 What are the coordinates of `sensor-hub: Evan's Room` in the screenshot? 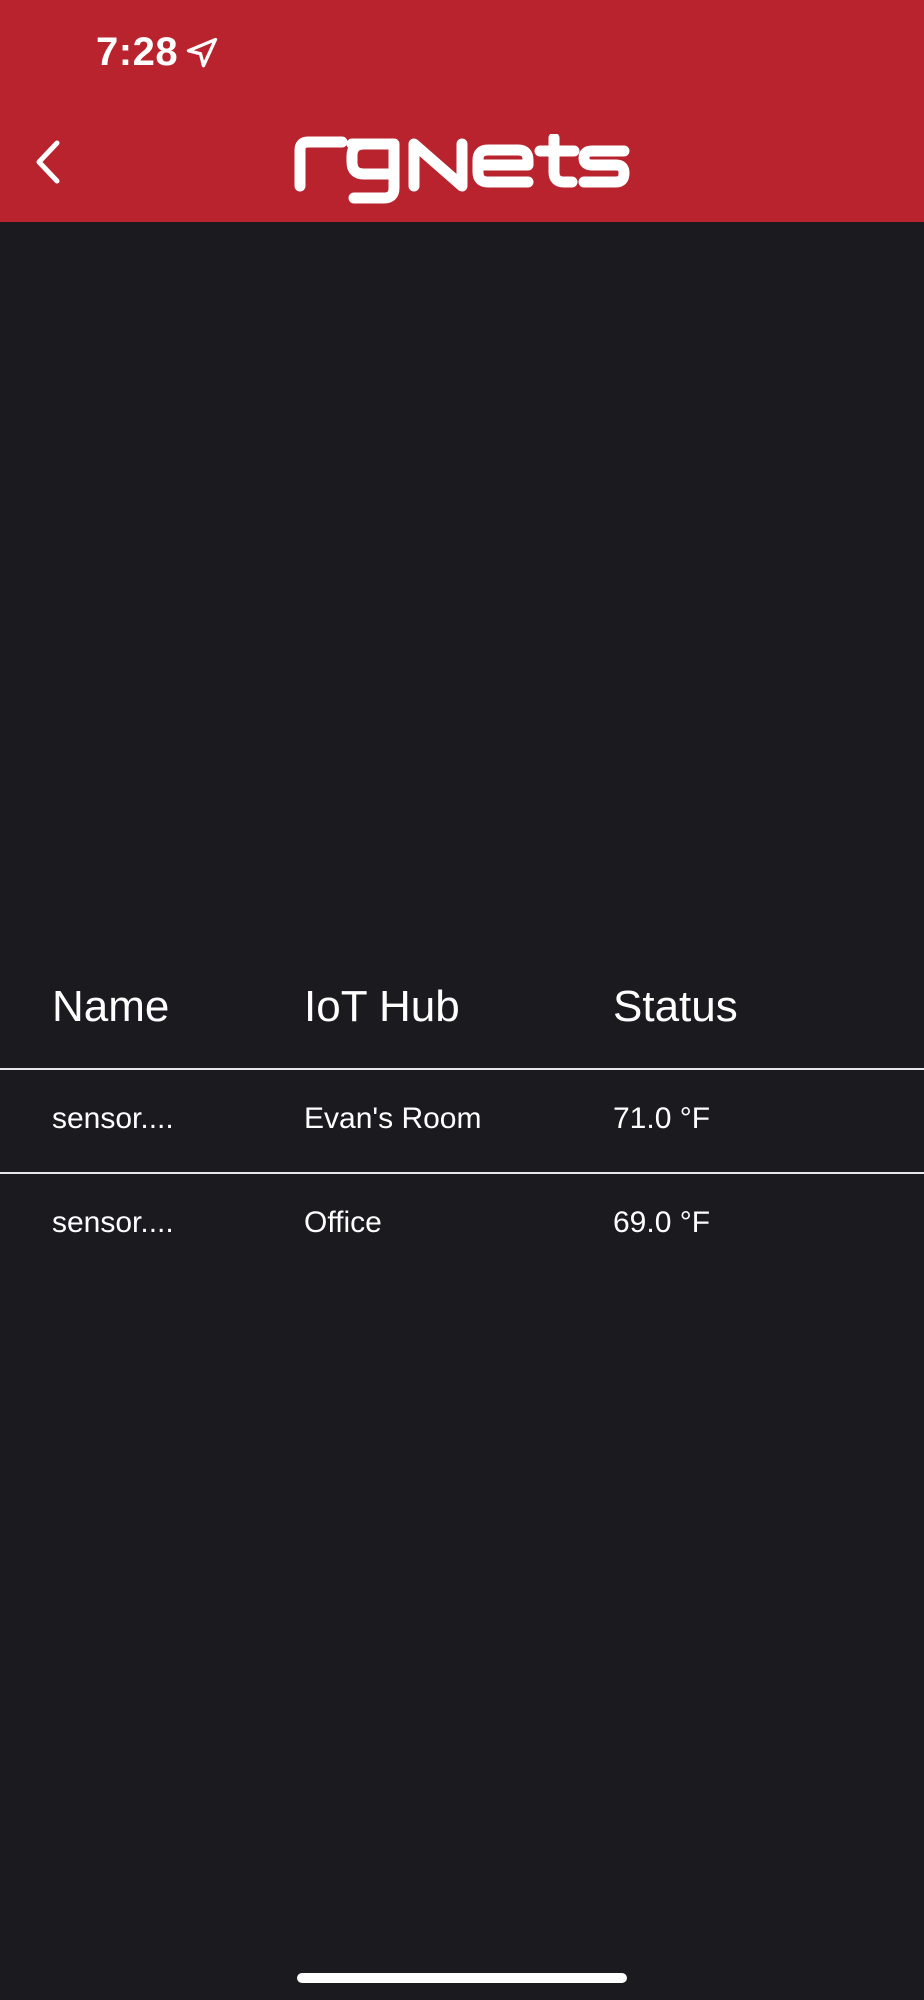 It's located at (393, 1118).